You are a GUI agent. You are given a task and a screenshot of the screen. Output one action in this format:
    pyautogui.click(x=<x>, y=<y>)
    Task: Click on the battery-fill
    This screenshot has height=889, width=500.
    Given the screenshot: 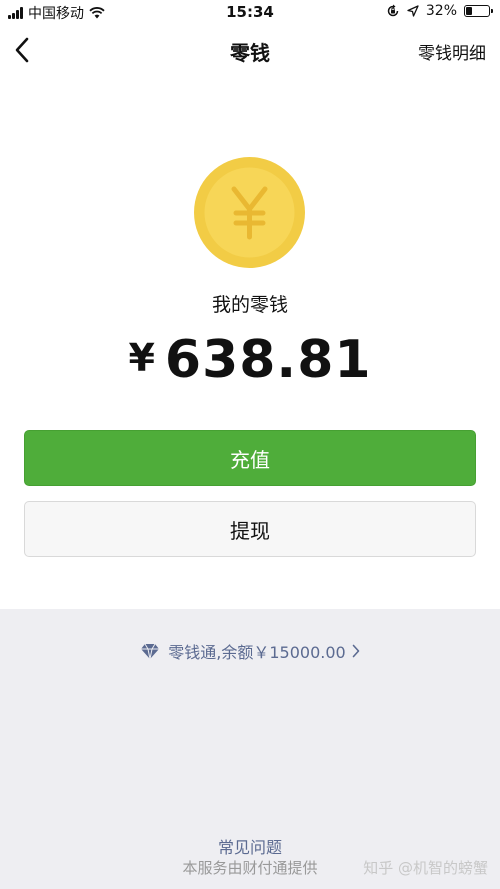 What is the action you would take?
    pyautogui.click(x=469, y=11)
    